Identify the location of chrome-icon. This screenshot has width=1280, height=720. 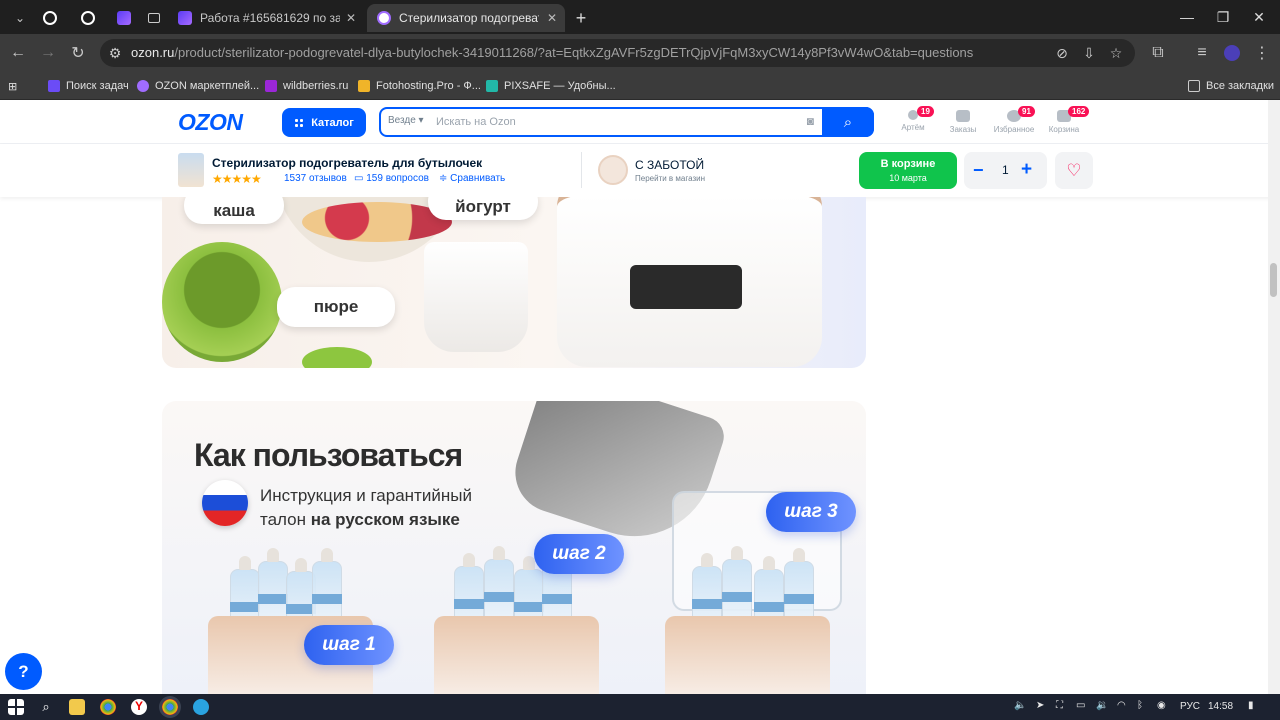
(108, 707).